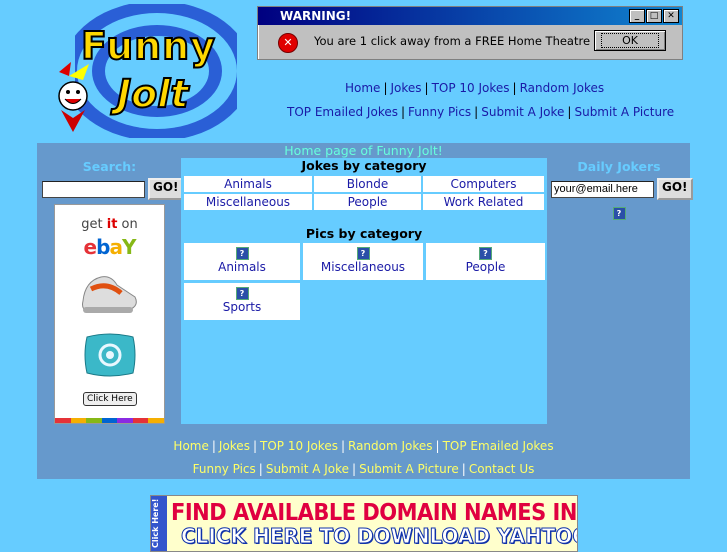 This screenshot has width=727, height=552. What do you see at coordinates (364, 233) in the screenshot?
I see `pics-by-category-title: Pics by category` at bounding box center [364, 233].